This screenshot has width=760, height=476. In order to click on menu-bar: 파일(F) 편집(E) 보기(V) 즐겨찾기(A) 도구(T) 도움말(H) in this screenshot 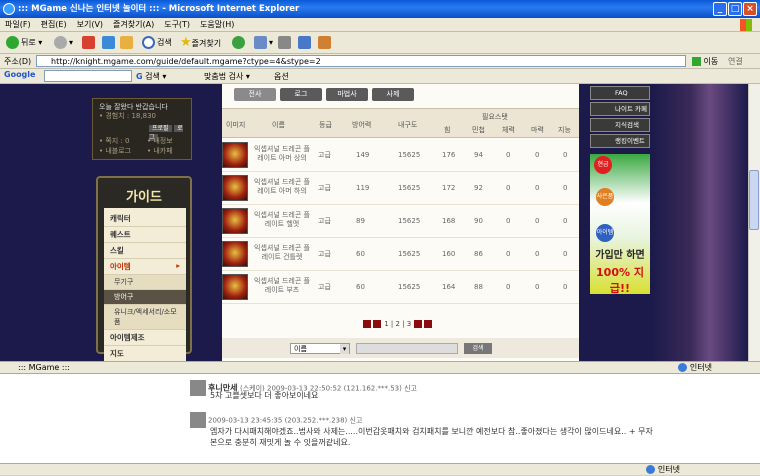, I will do `click(380, 25)`.